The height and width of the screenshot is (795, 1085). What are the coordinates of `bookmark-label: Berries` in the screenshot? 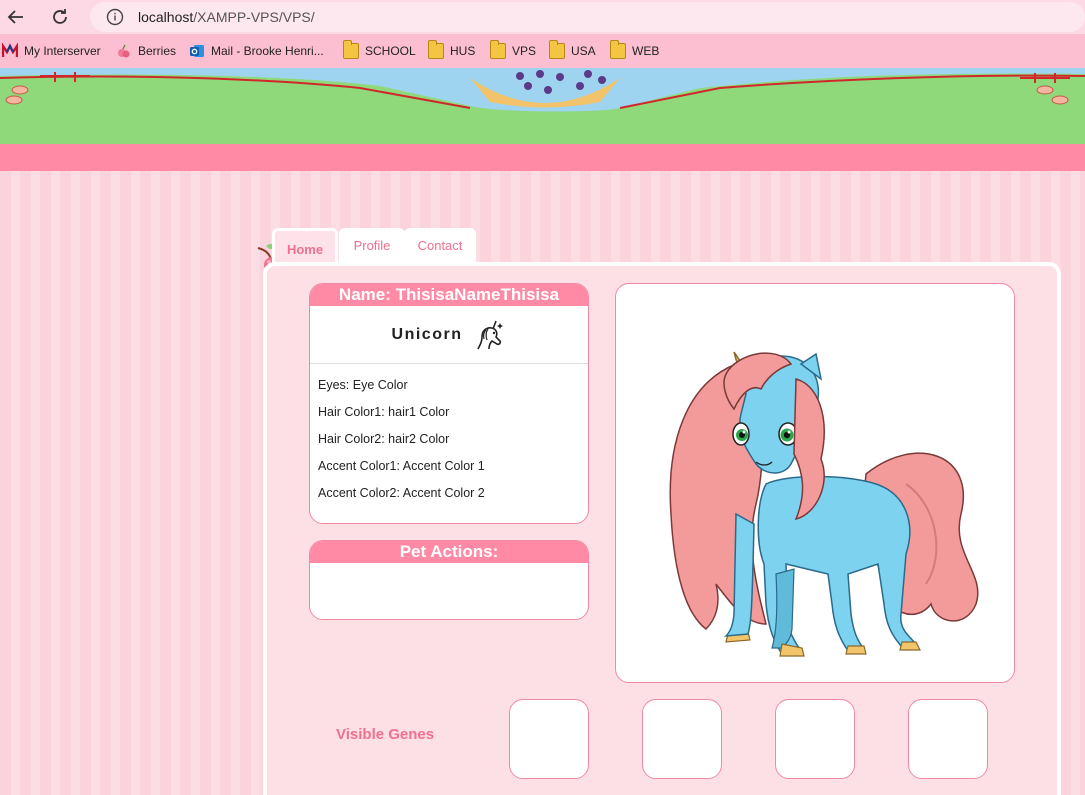 It's located at (157, 51).